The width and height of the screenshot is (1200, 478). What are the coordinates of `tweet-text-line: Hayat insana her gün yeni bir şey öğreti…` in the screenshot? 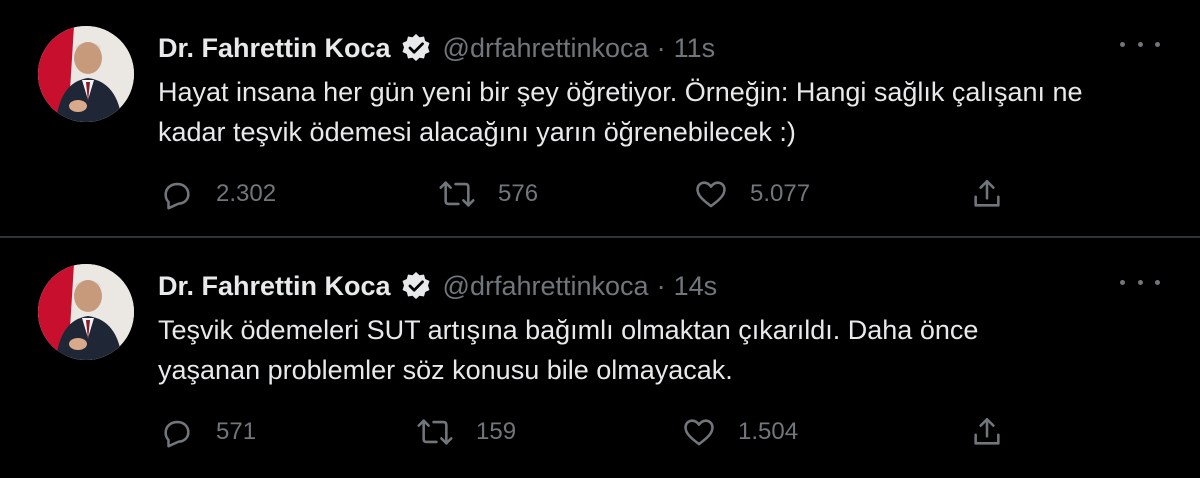 It's located at (620, 92).